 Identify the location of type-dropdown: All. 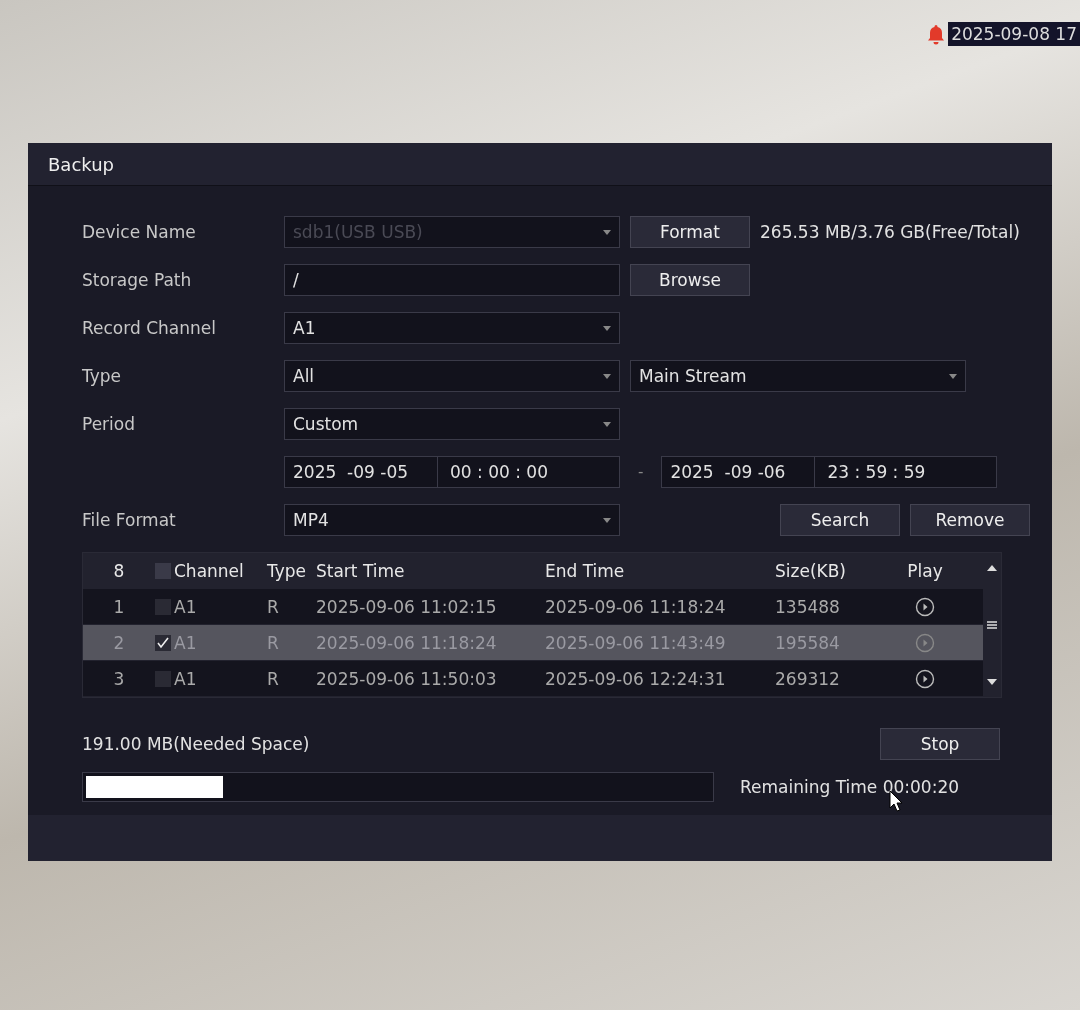
(452, 376).